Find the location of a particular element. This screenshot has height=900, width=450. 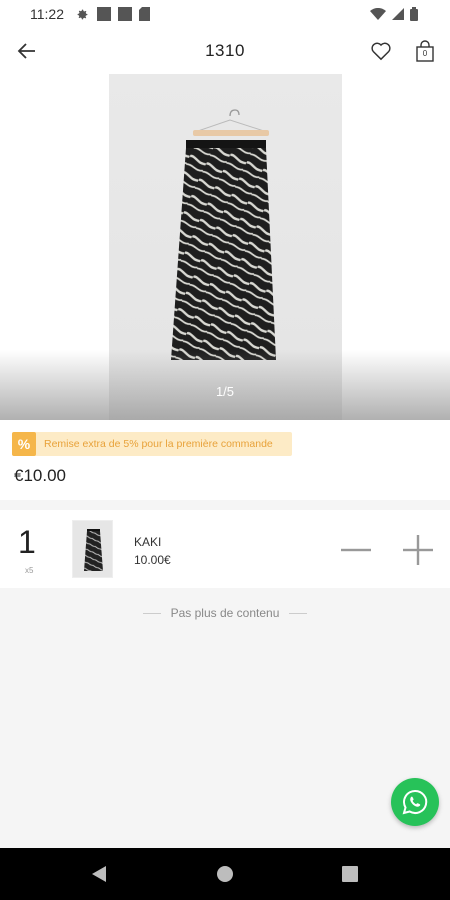

heart-icon is located at coordinates (381, 51).